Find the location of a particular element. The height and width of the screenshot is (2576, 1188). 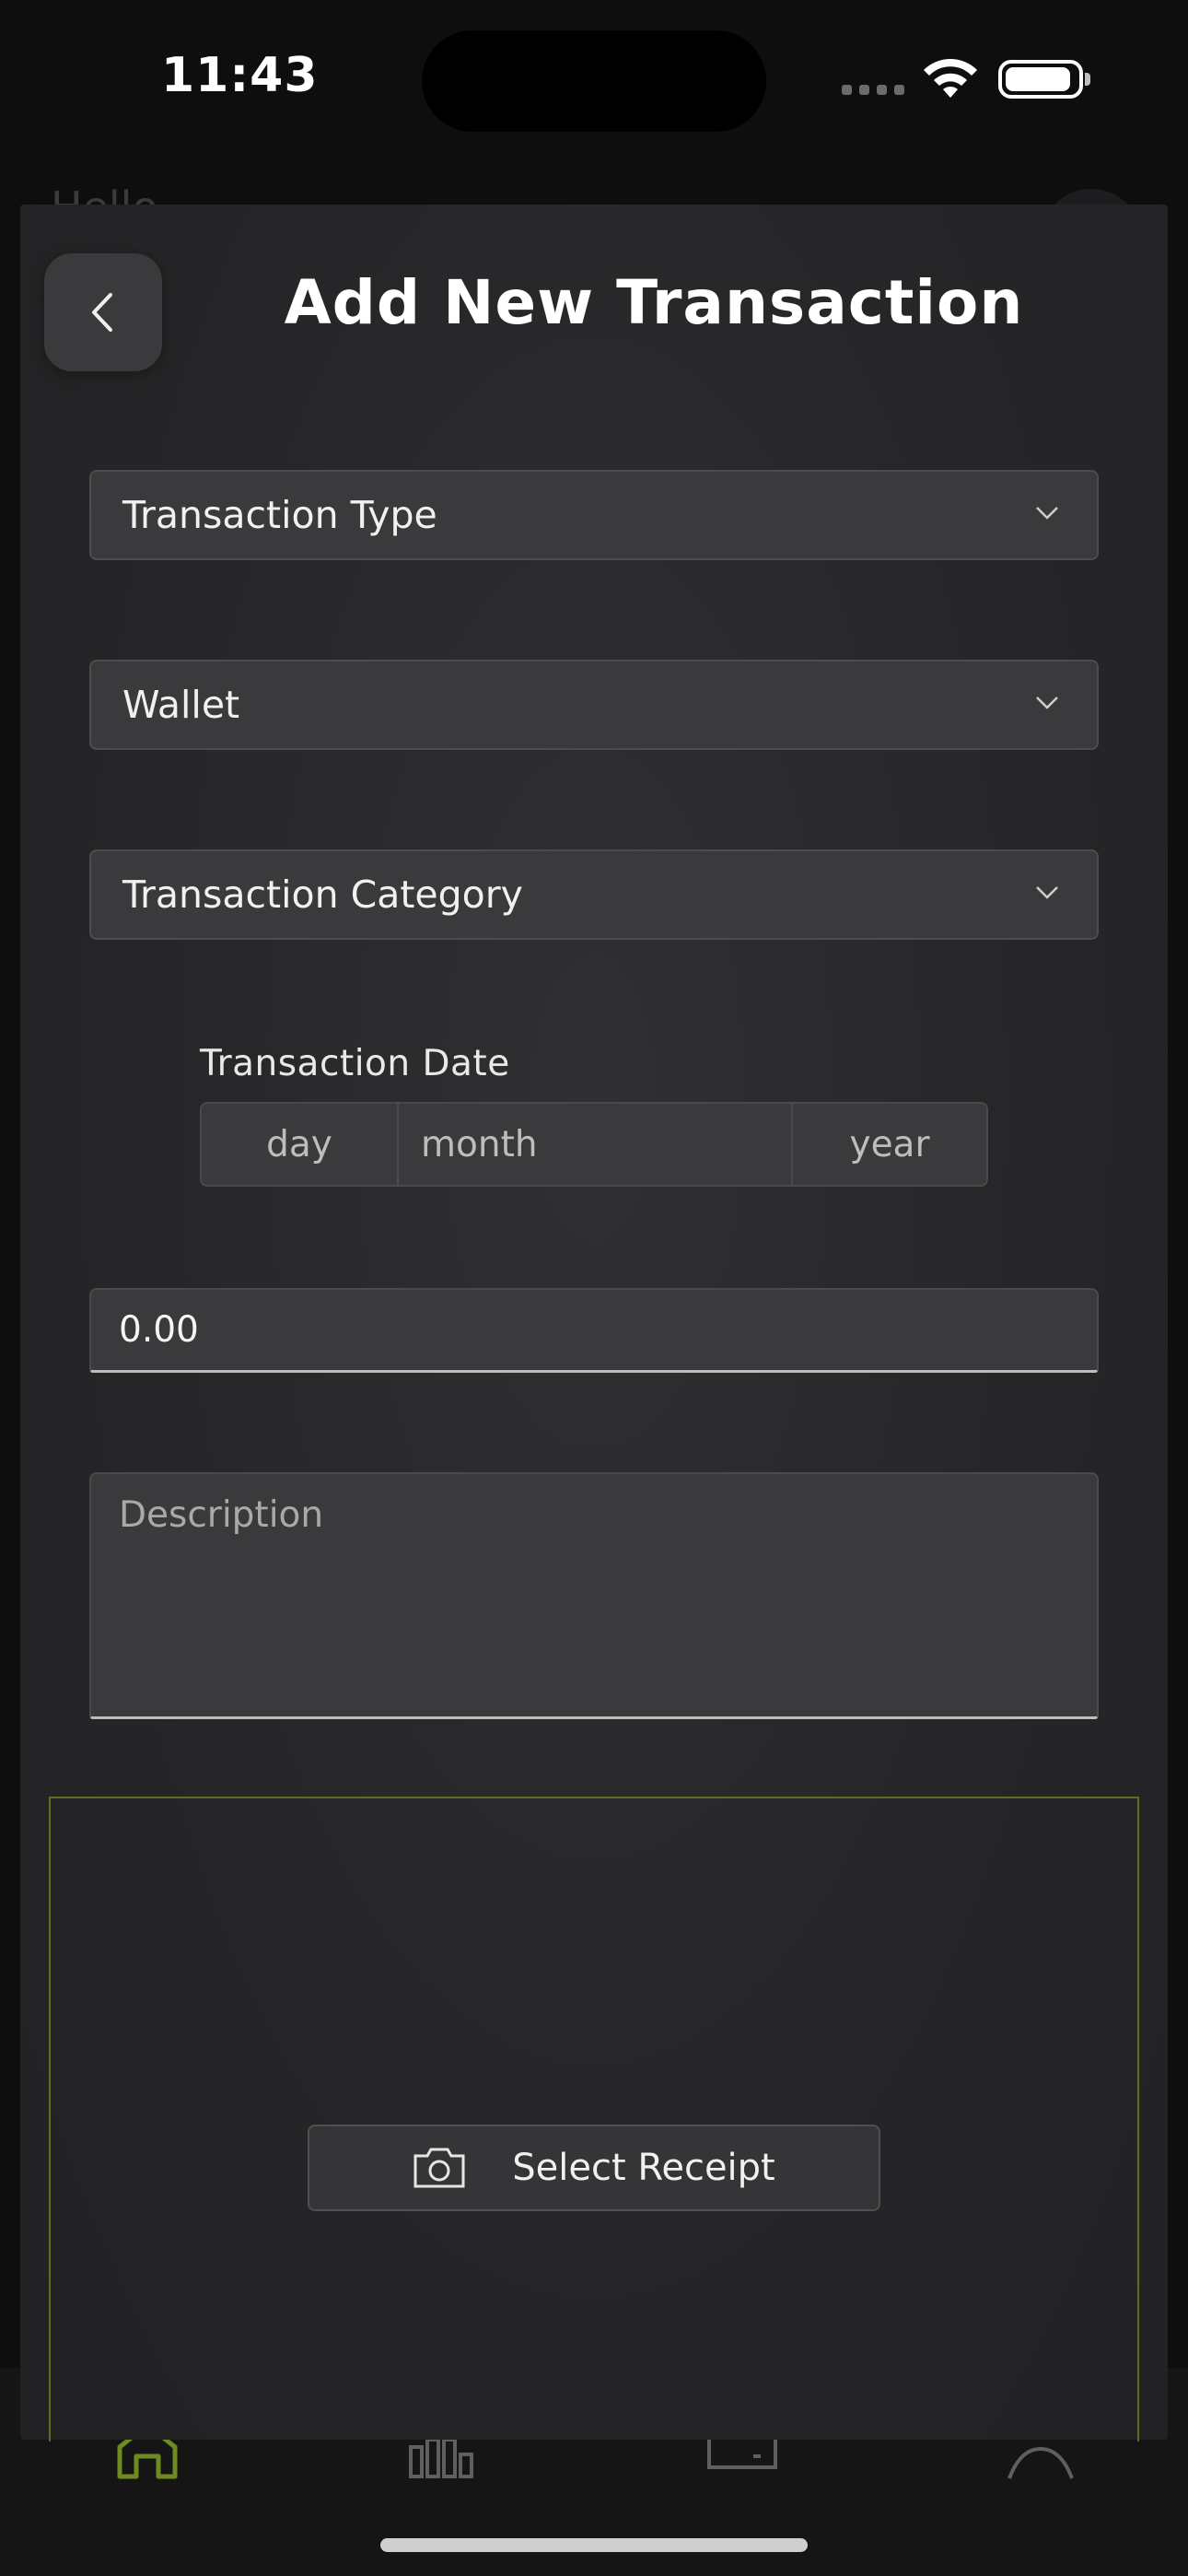

amount-input: 0.00 is located at coordinates (594, 1330).